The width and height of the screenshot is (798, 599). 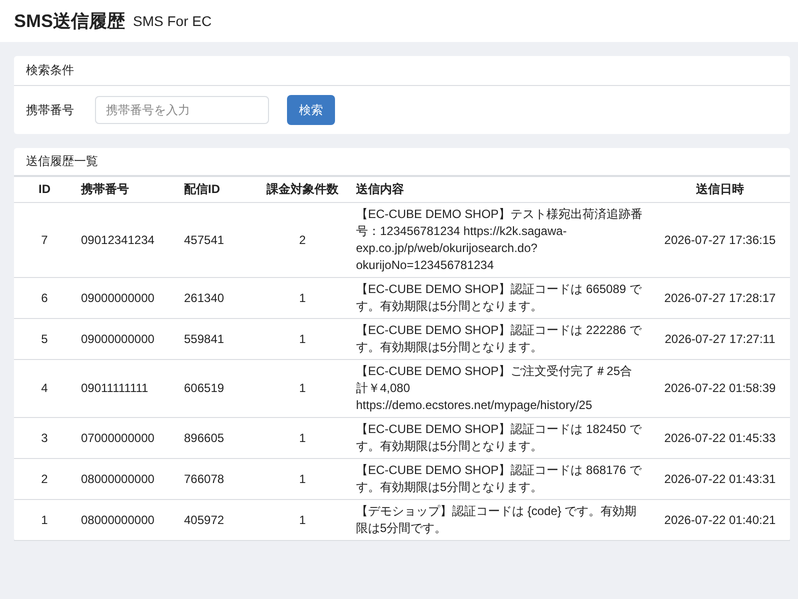 What do you see at coordinates (216, 339) in the screenshot?
I see `table-cell: 559841` at bounding box center [216, 339].